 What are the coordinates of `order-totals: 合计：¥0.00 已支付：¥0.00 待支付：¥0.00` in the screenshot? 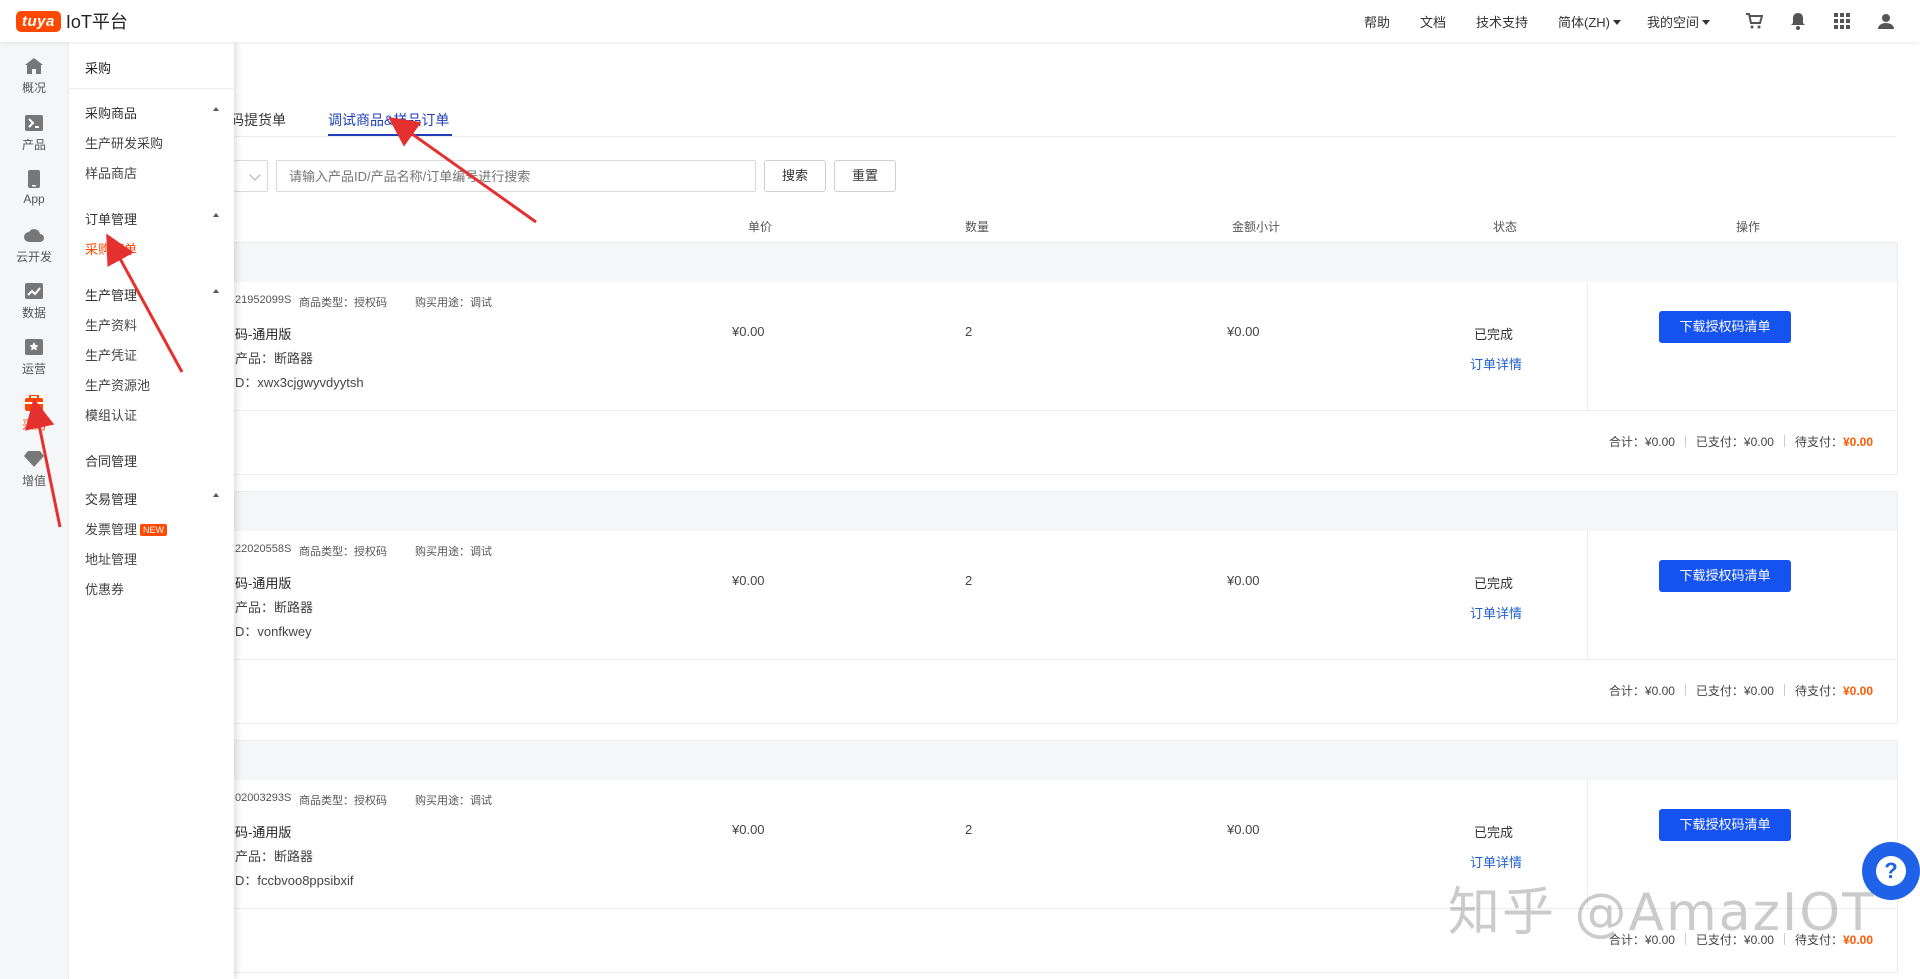 It's located at (1741, 441).